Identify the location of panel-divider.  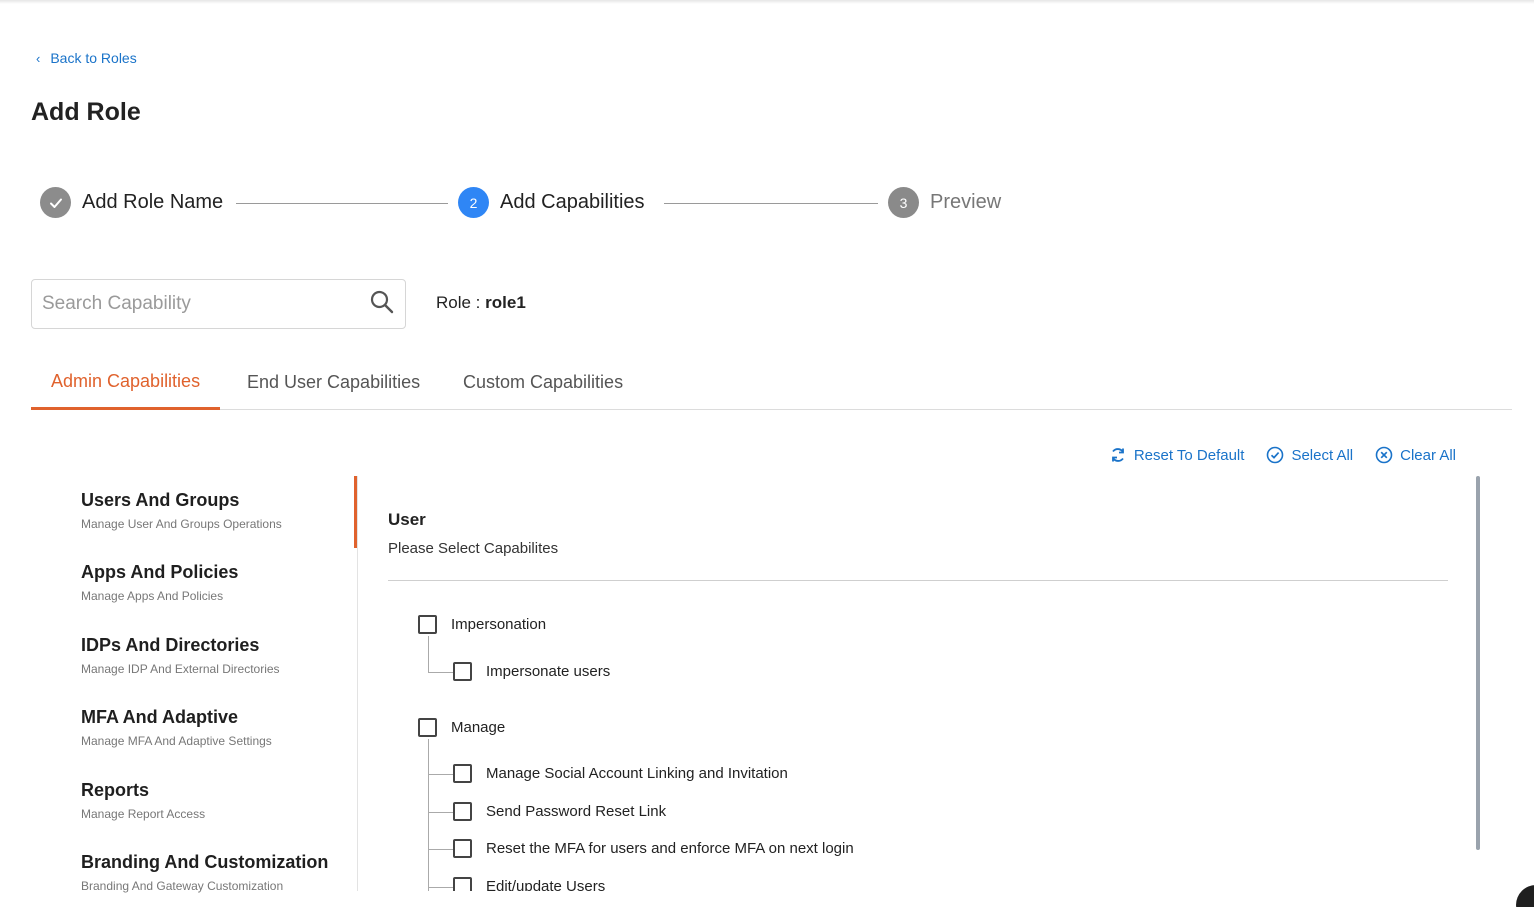
(918, 580).